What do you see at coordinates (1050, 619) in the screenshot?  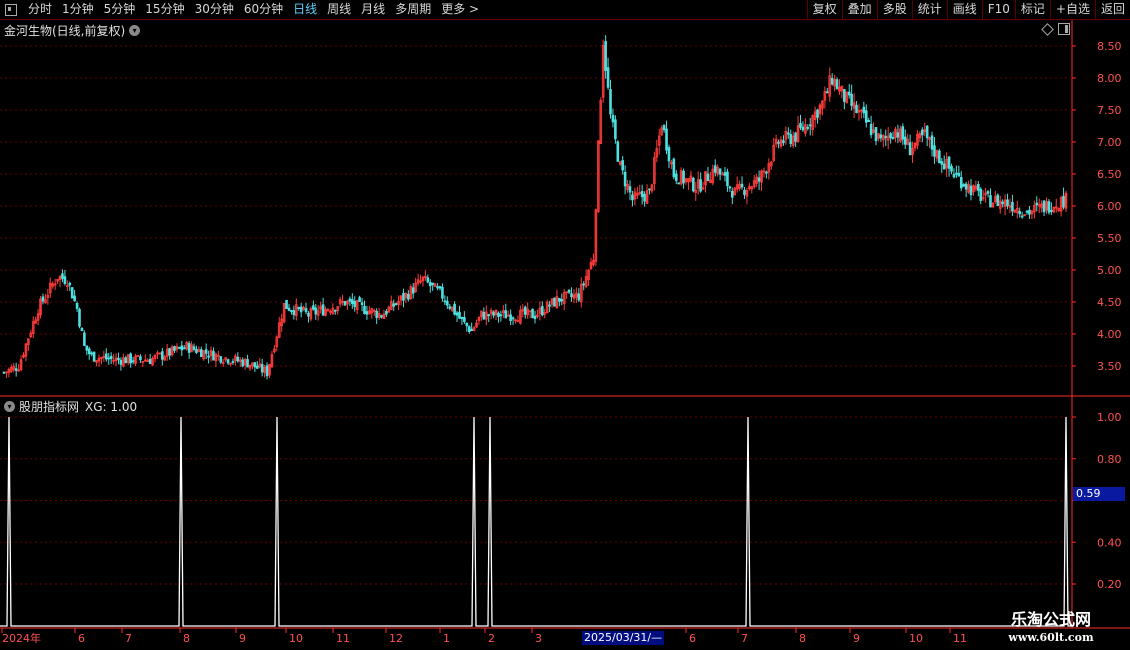 I see `watermark-name: 乐淘公式网` at bounding box center [1050, 619].